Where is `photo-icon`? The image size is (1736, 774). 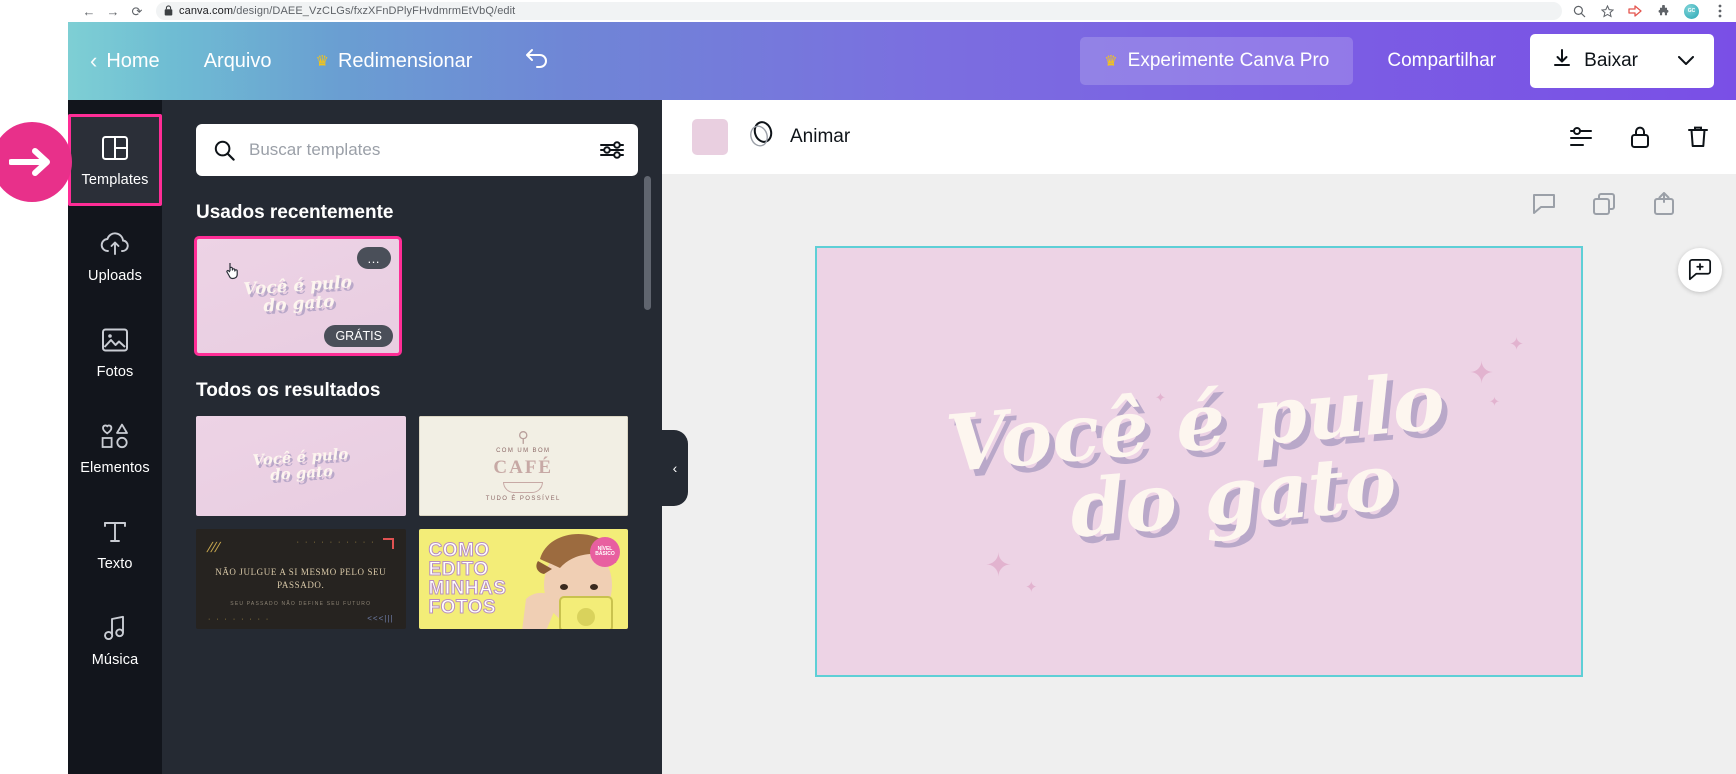 photo-icon is located at coordinates (115, 340).